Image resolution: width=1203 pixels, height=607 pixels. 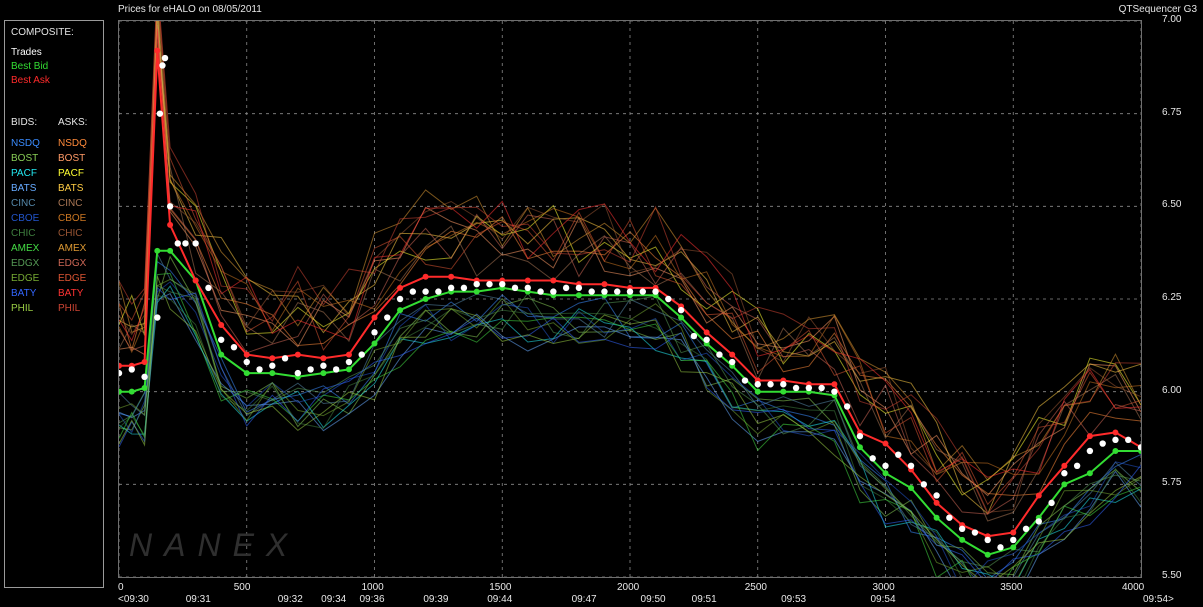 I want to click on time-label: 09:47, so click(x=584, y=599).